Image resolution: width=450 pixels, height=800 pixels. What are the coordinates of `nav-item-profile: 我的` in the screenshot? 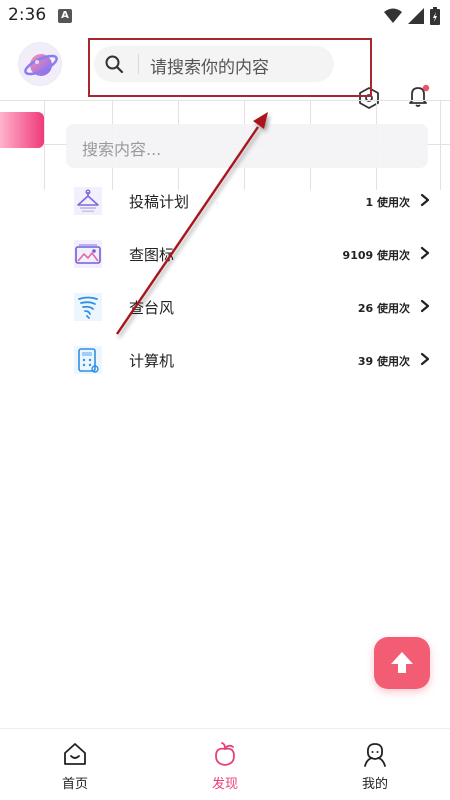 It's located at (375, 764).